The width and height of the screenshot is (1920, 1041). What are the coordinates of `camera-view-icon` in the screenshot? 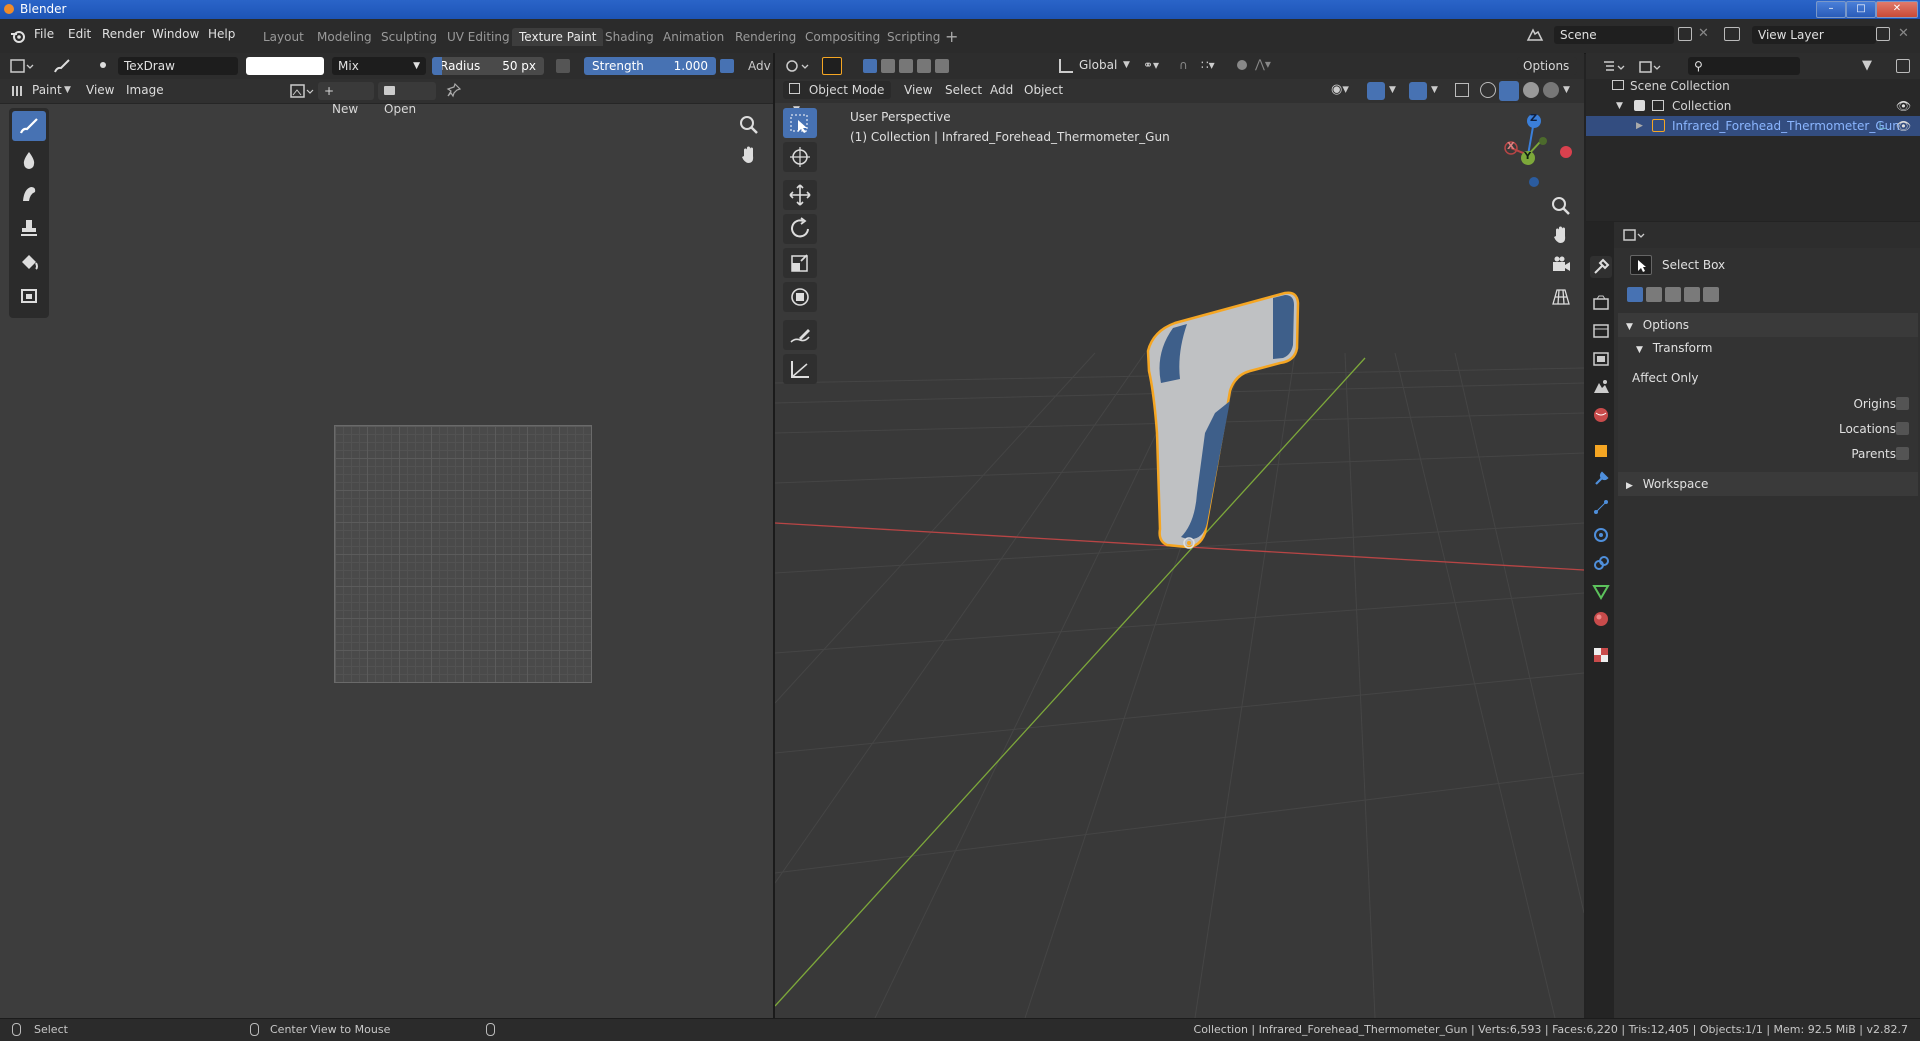 It's located at (1561, 265).